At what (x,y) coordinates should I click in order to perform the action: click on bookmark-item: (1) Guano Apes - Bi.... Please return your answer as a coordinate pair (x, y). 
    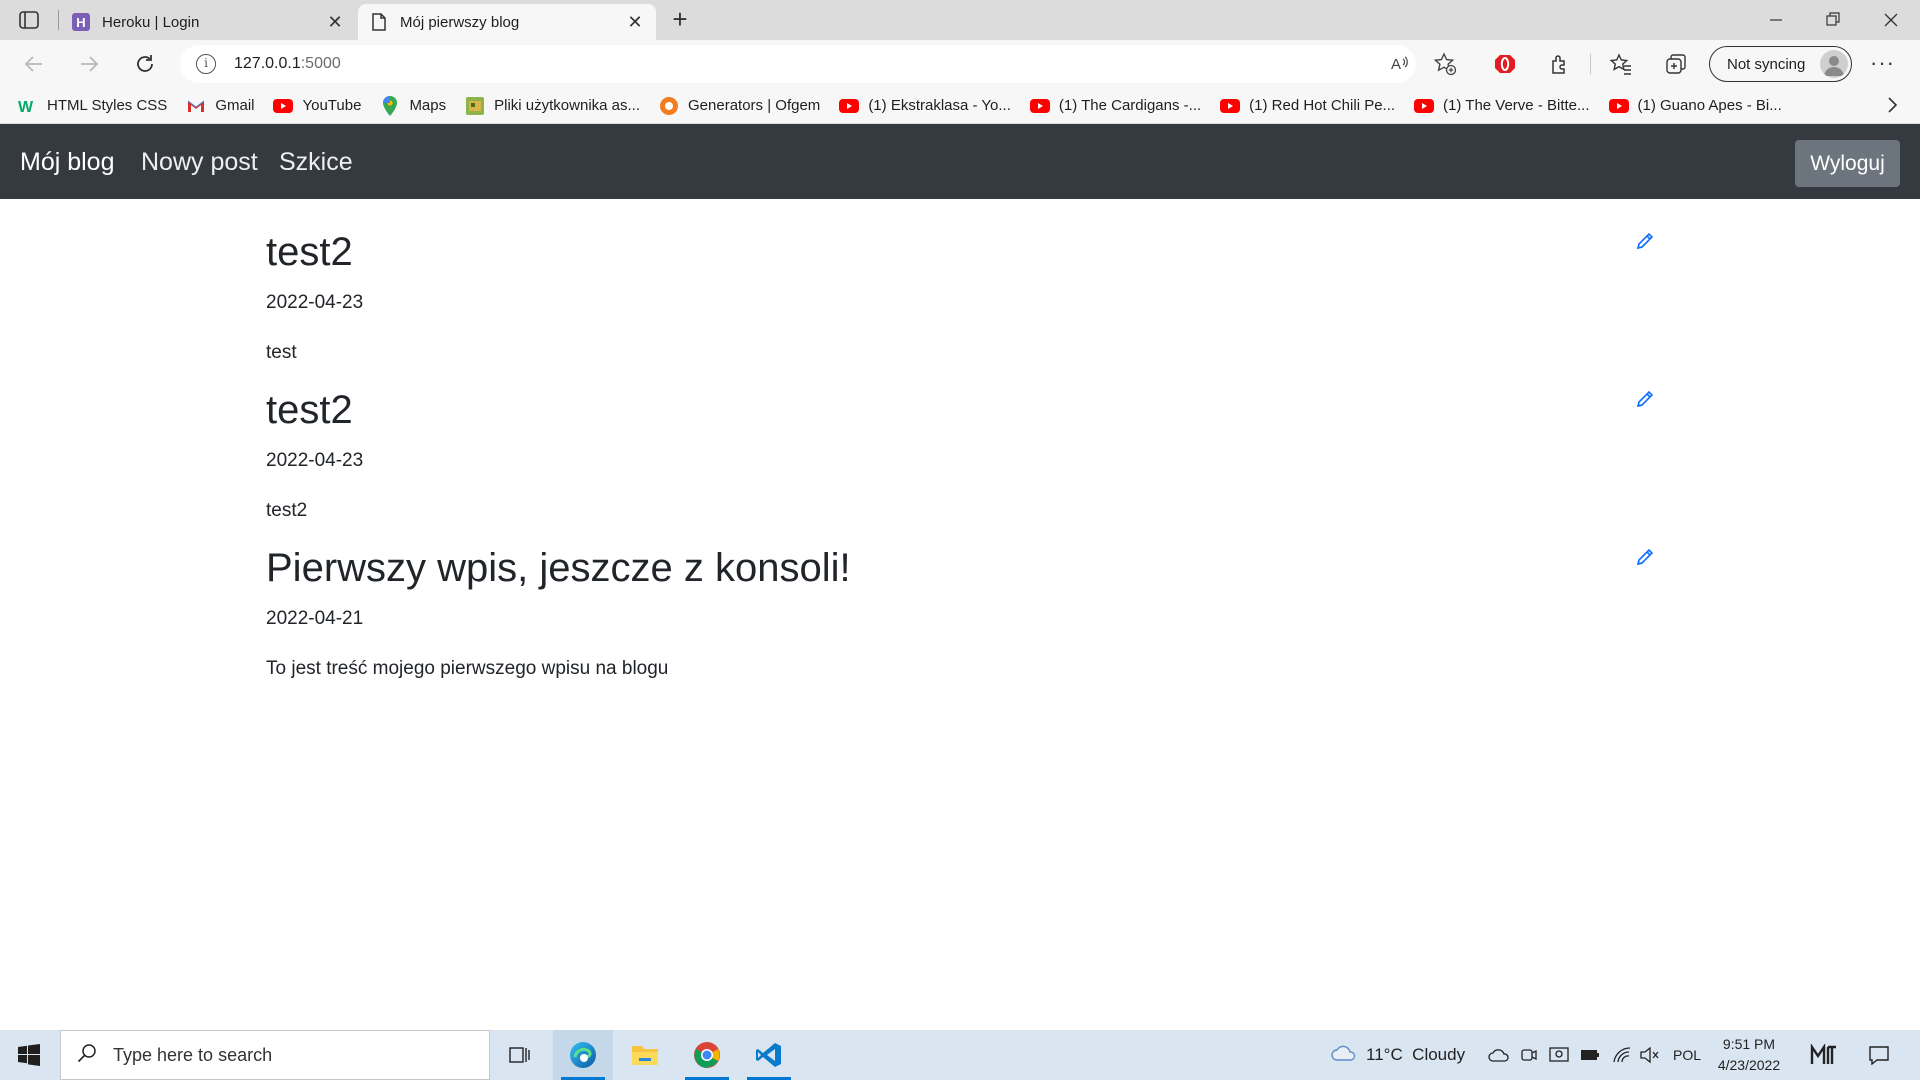
    Looking at the image, I should click on (1695, 106).